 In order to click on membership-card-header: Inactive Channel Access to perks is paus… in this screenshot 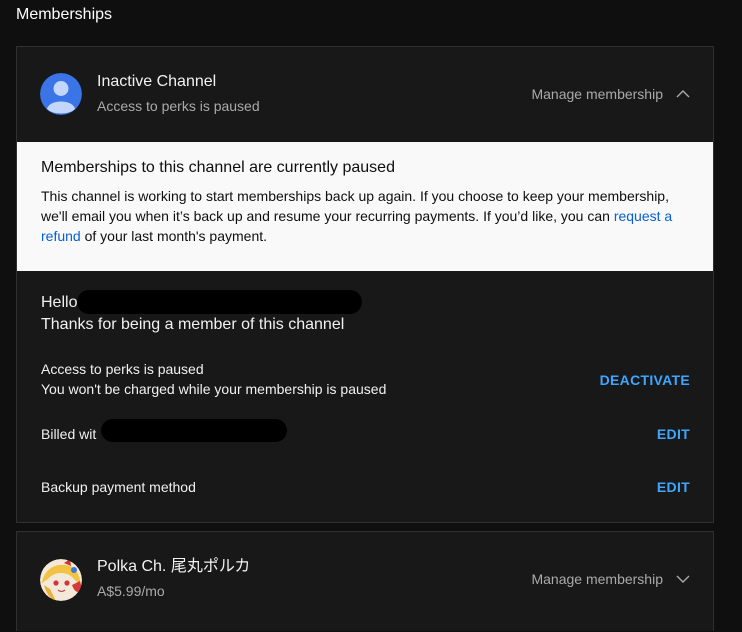, I will do `click(365, 94)`.